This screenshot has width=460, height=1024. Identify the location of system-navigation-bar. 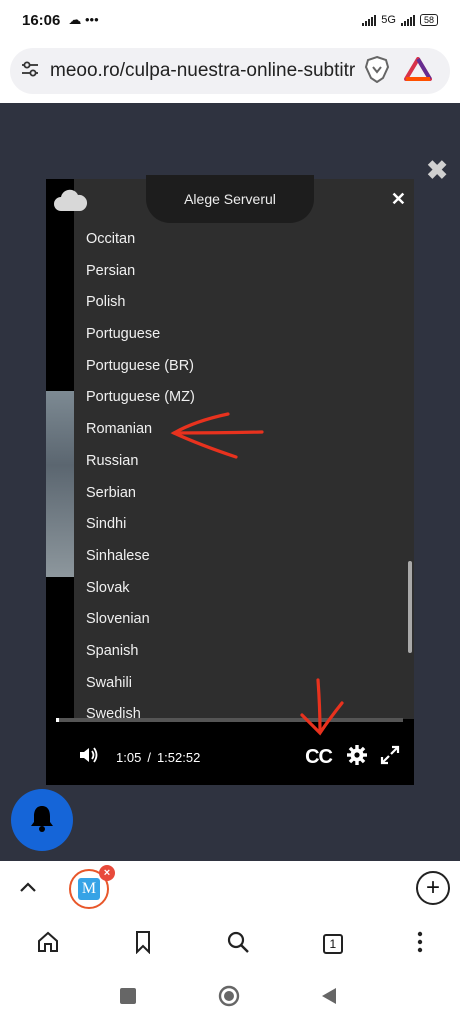
(230, 996).